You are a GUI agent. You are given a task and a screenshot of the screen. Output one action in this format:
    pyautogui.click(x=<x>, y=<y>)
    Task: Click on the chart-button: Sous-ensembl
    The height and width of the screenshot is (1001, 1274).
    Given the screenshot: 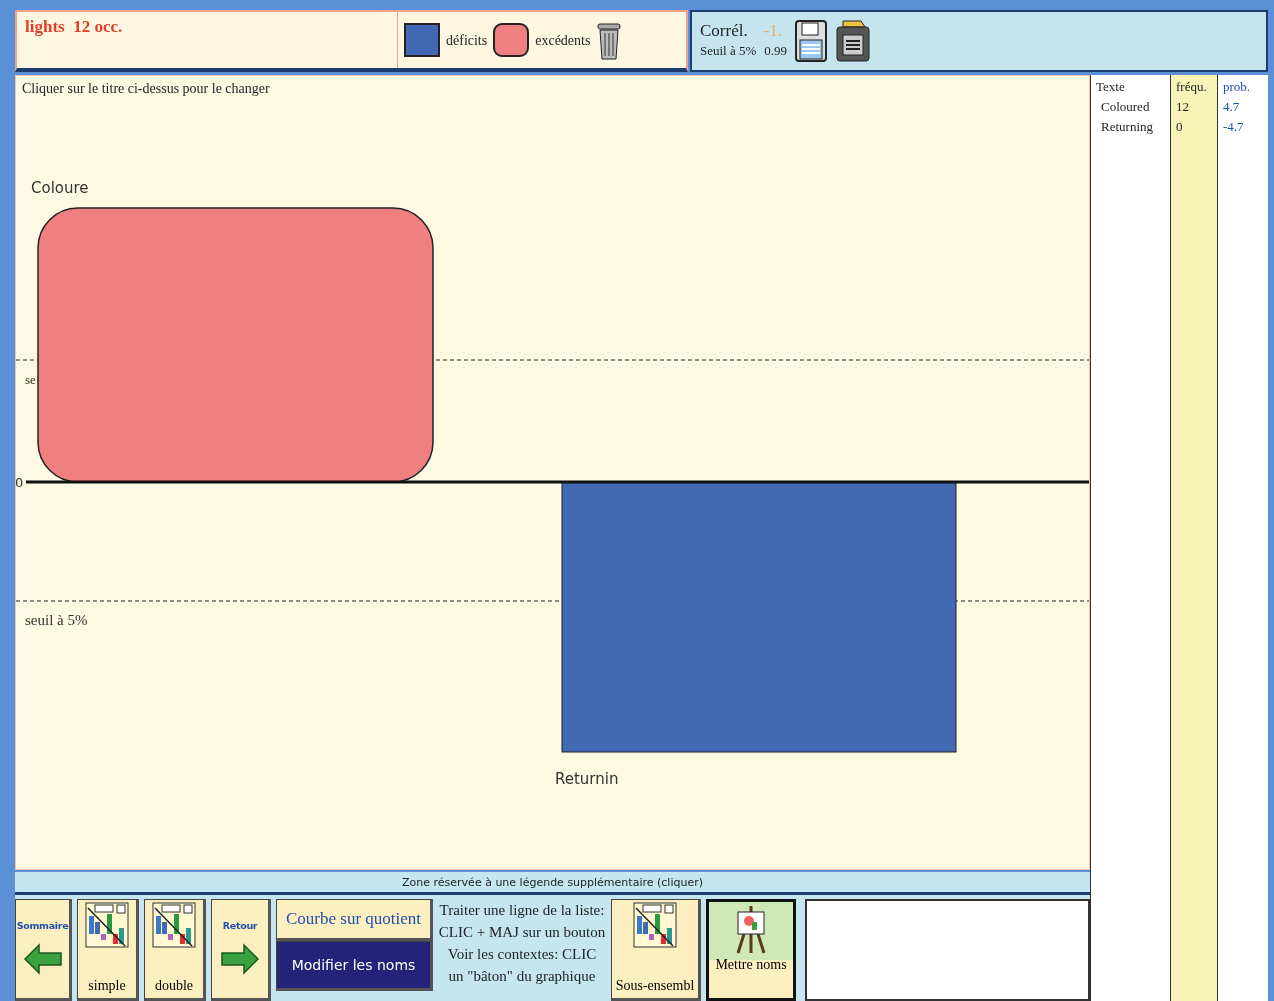 What is the action you would take?
    pyautogui.click(x=656, y=950)
    